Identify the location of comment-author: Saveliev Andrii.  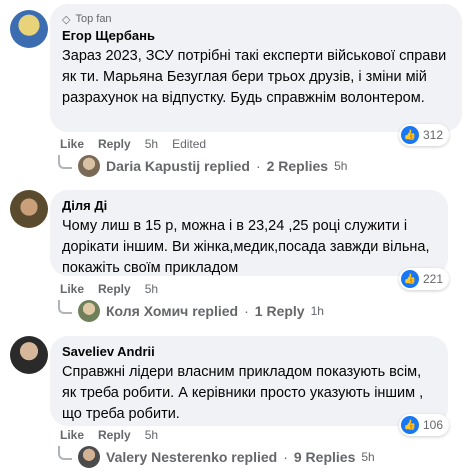
(249, 352).